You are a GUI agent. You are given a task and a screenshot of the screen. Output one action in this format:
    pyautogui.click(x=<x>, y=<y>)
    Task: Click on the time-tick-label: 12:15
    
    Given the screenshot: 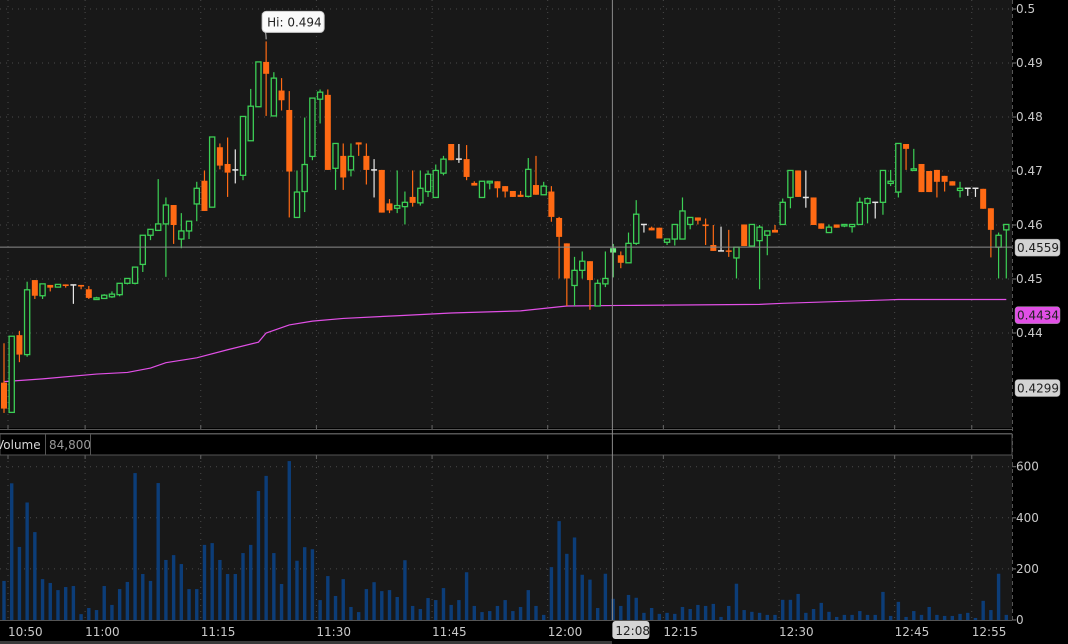 What is the action you would take?
    pyautogui.click(x=680, y=632)
    